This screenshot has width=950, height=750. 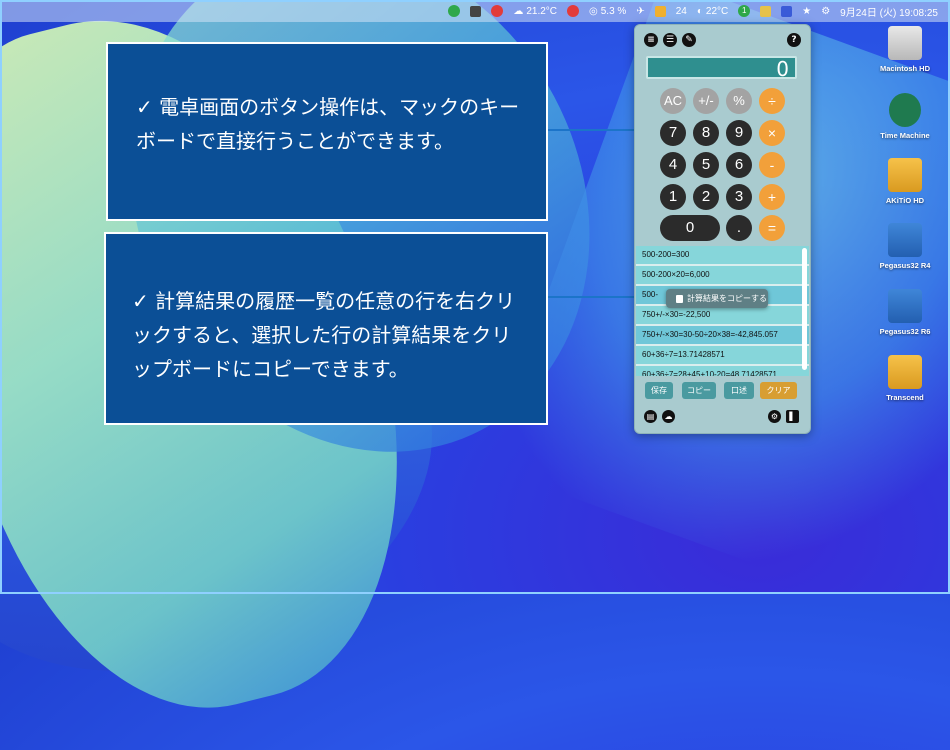 I want to click on menu-icon: ≡, so click(x=651, y=40).